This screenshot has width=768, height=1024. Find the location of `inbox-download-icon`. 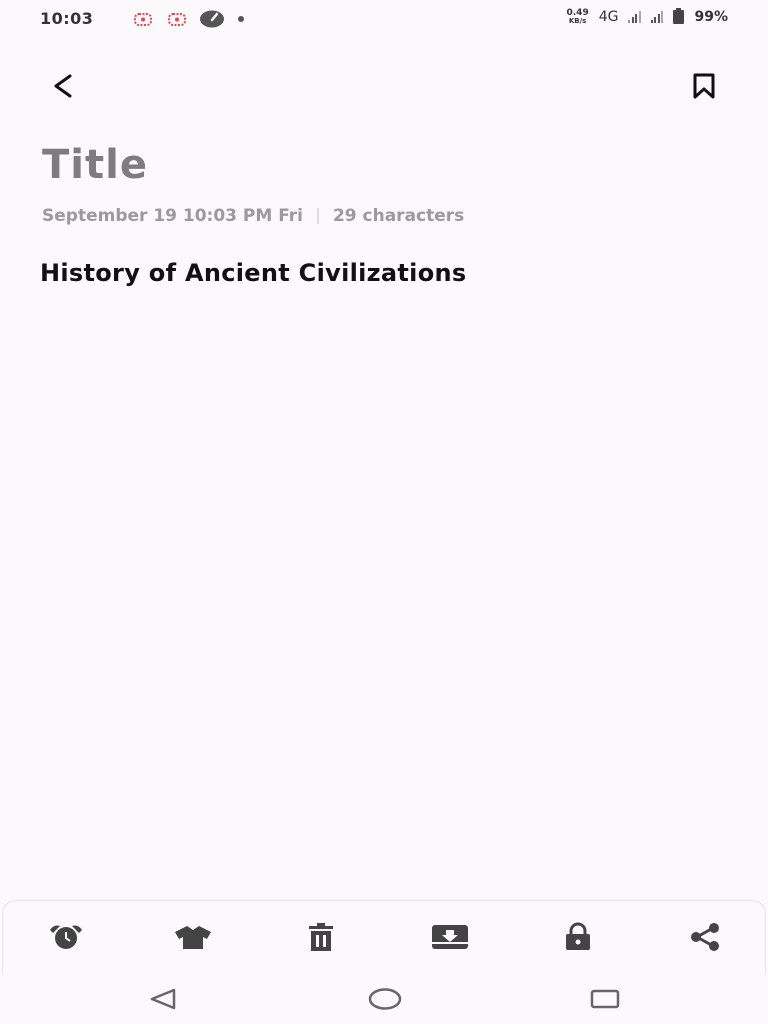

inbox-download-icon is located at coordinates (450, 937).